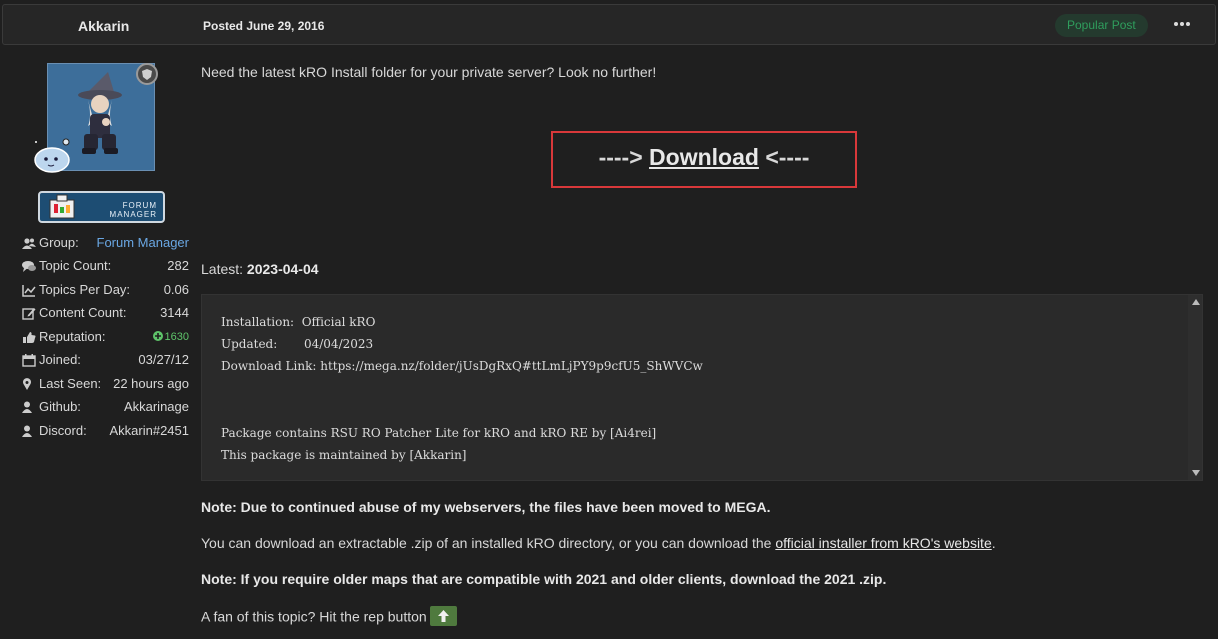 The height and width of the screenshot is (639, 1218). What do you see at coordinates (29, 337) in the screenshot?
I see `thumbs-up-icon` at bounding box center [29, 337].